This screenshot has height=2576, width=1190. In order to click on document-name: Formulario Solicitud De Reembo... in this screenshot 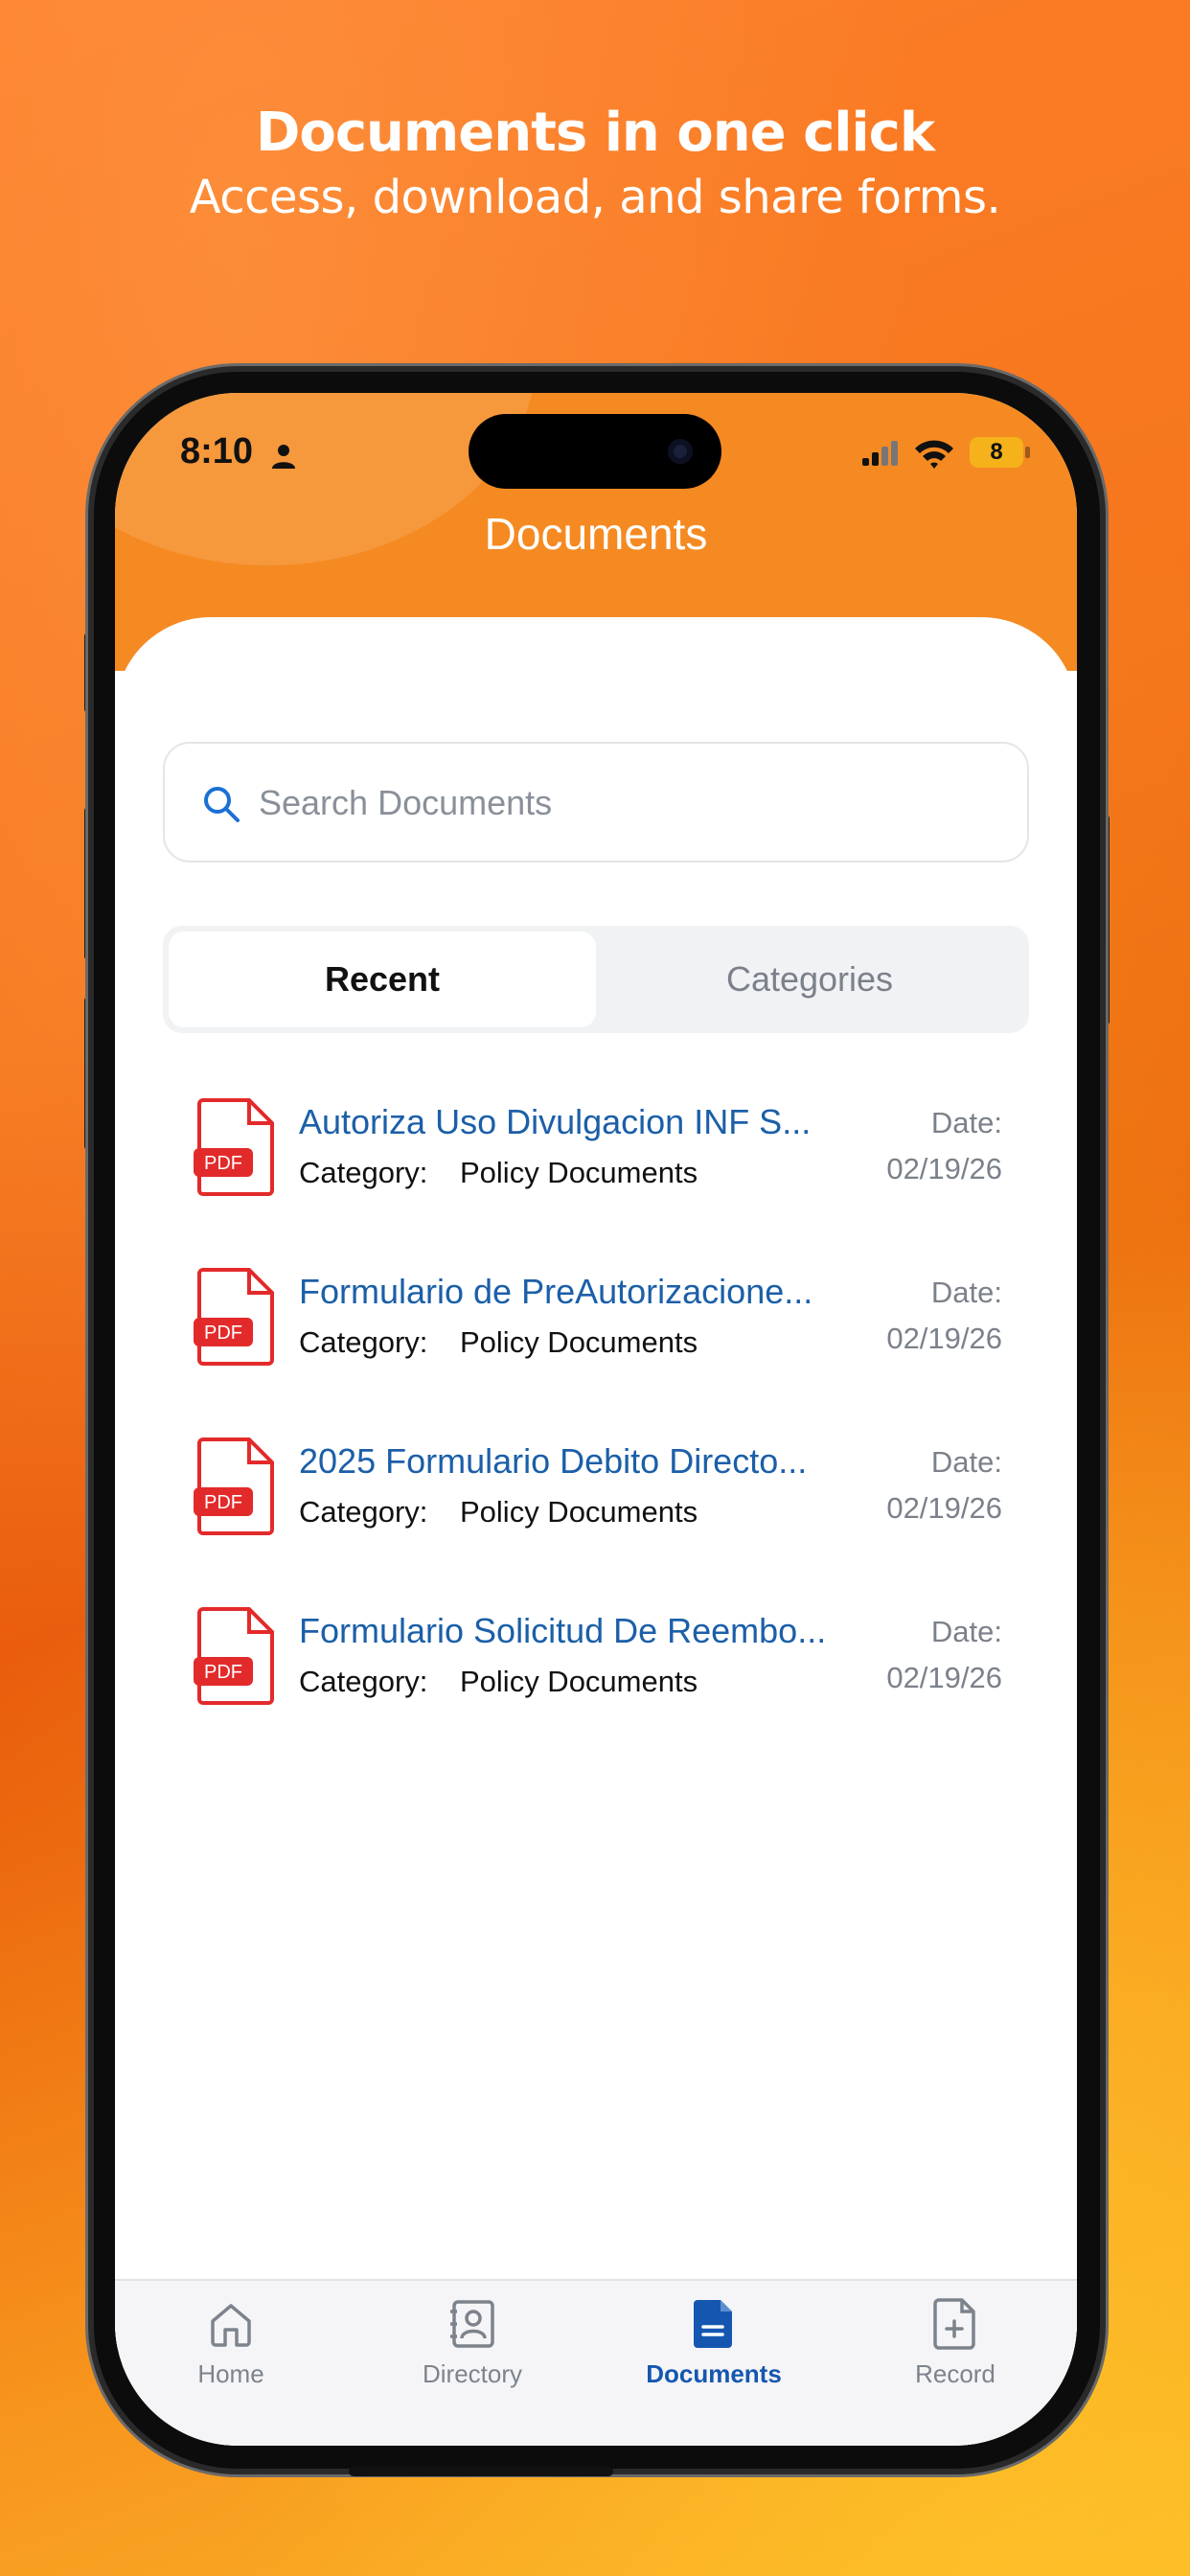, I will do `click(572, 1631)`.